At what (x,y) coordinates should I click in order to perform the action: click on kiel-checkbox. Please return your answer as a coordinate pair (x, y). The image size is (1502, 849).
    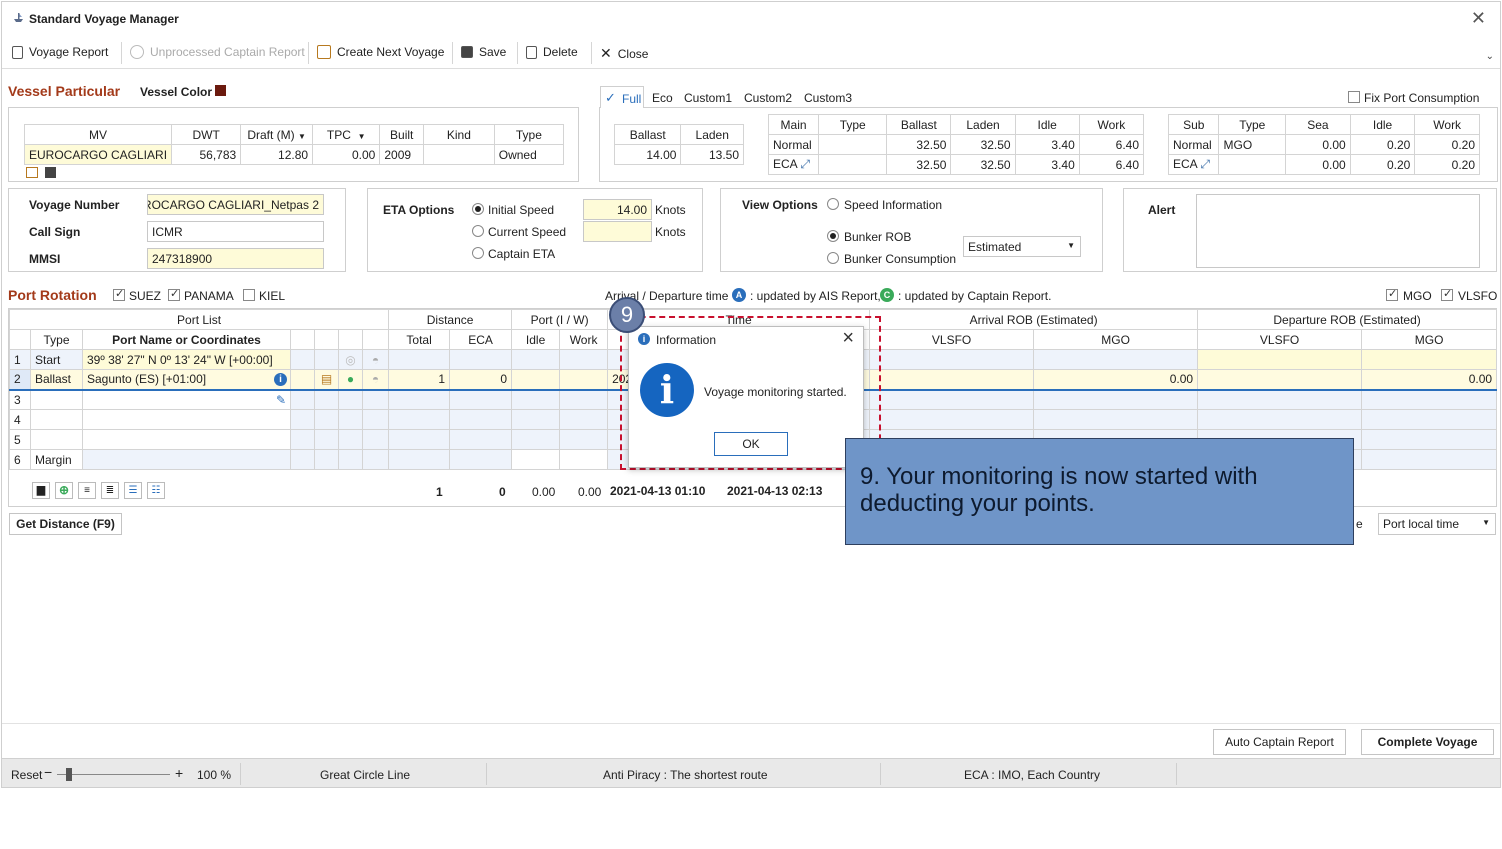
    Looking at the image, I should click on (249, 295).